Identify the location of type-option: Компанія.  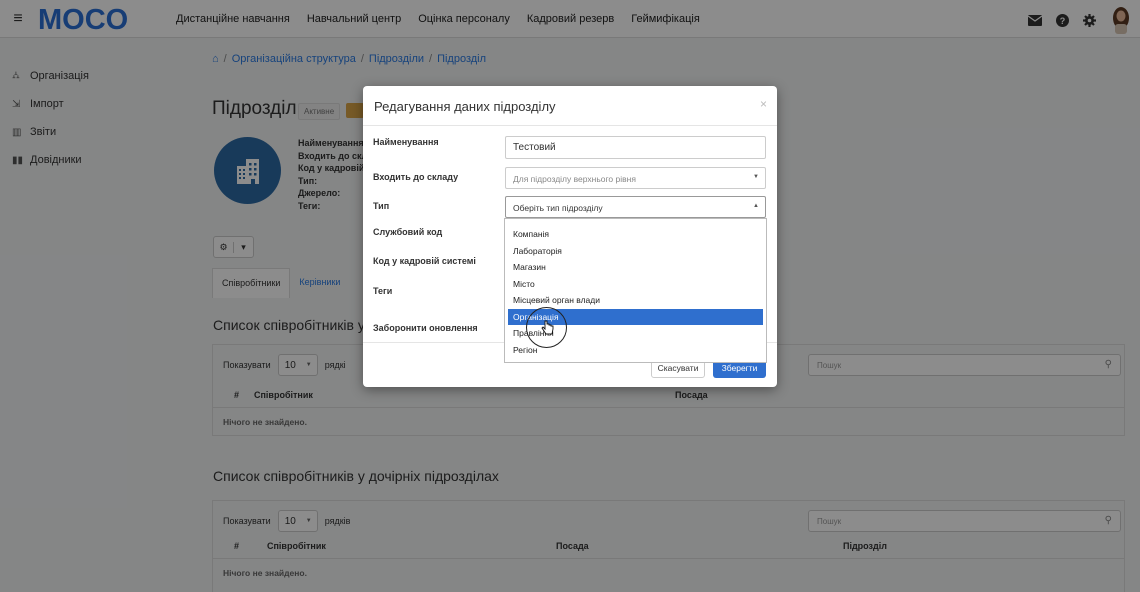
(635, 234).